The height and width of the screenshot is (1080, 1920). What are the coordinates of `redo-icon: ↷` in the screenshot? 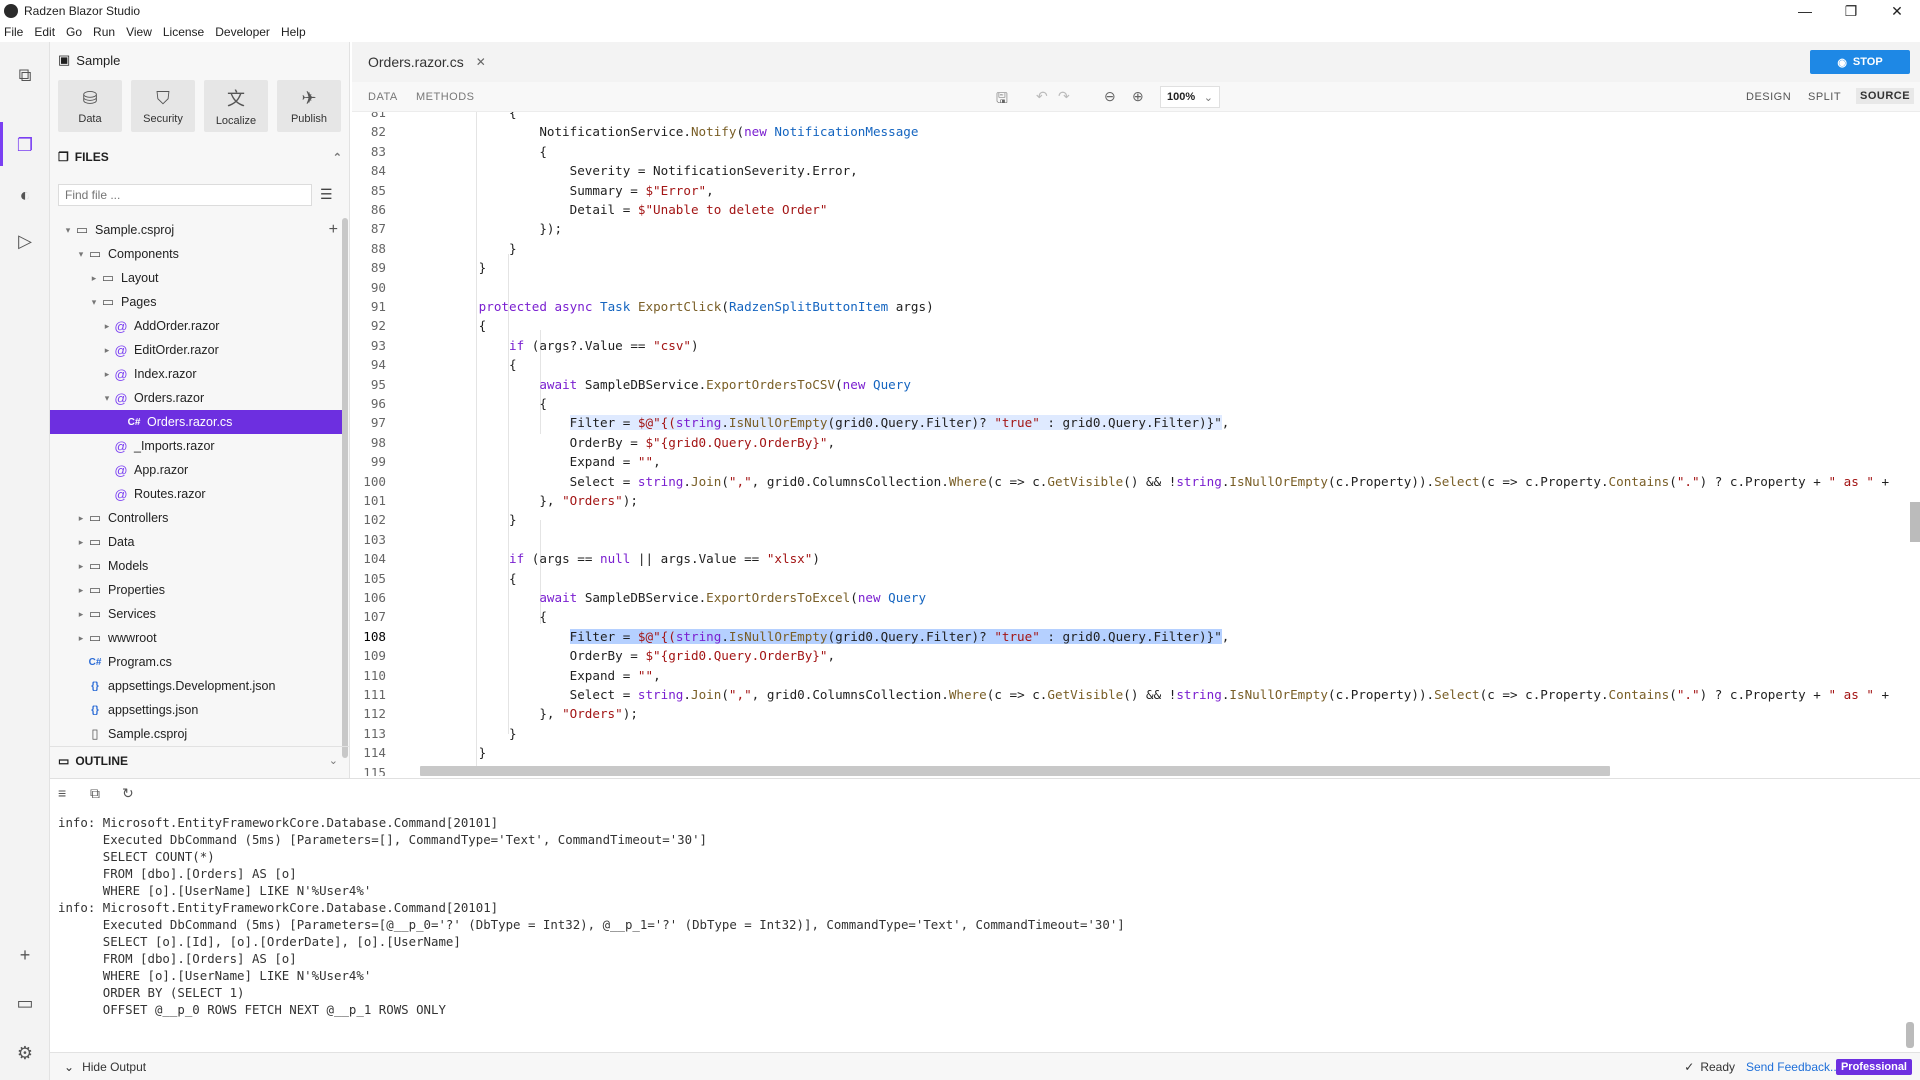 It's located at (1064, 96).